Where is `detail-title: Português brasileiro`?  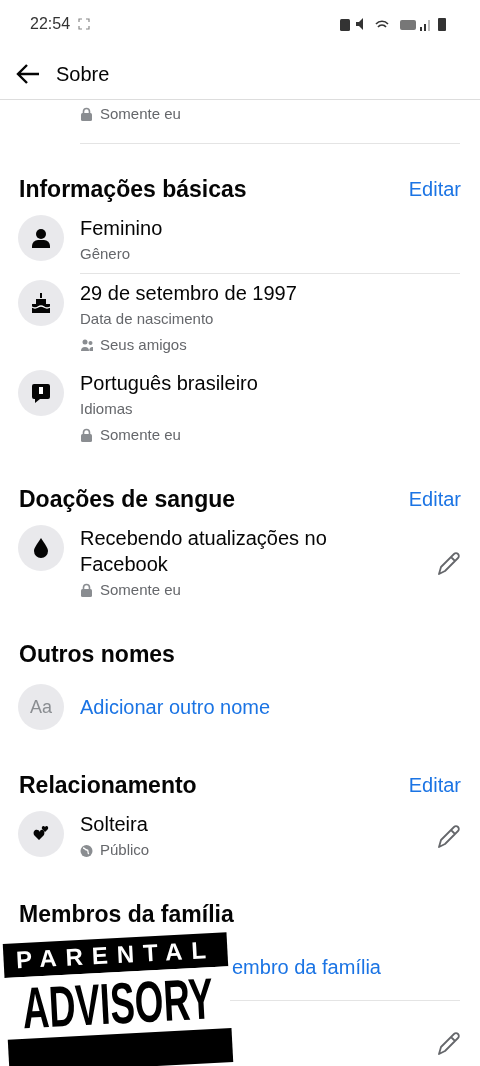 detail-title: Português brasileiro is located at coordinates (169, 383).